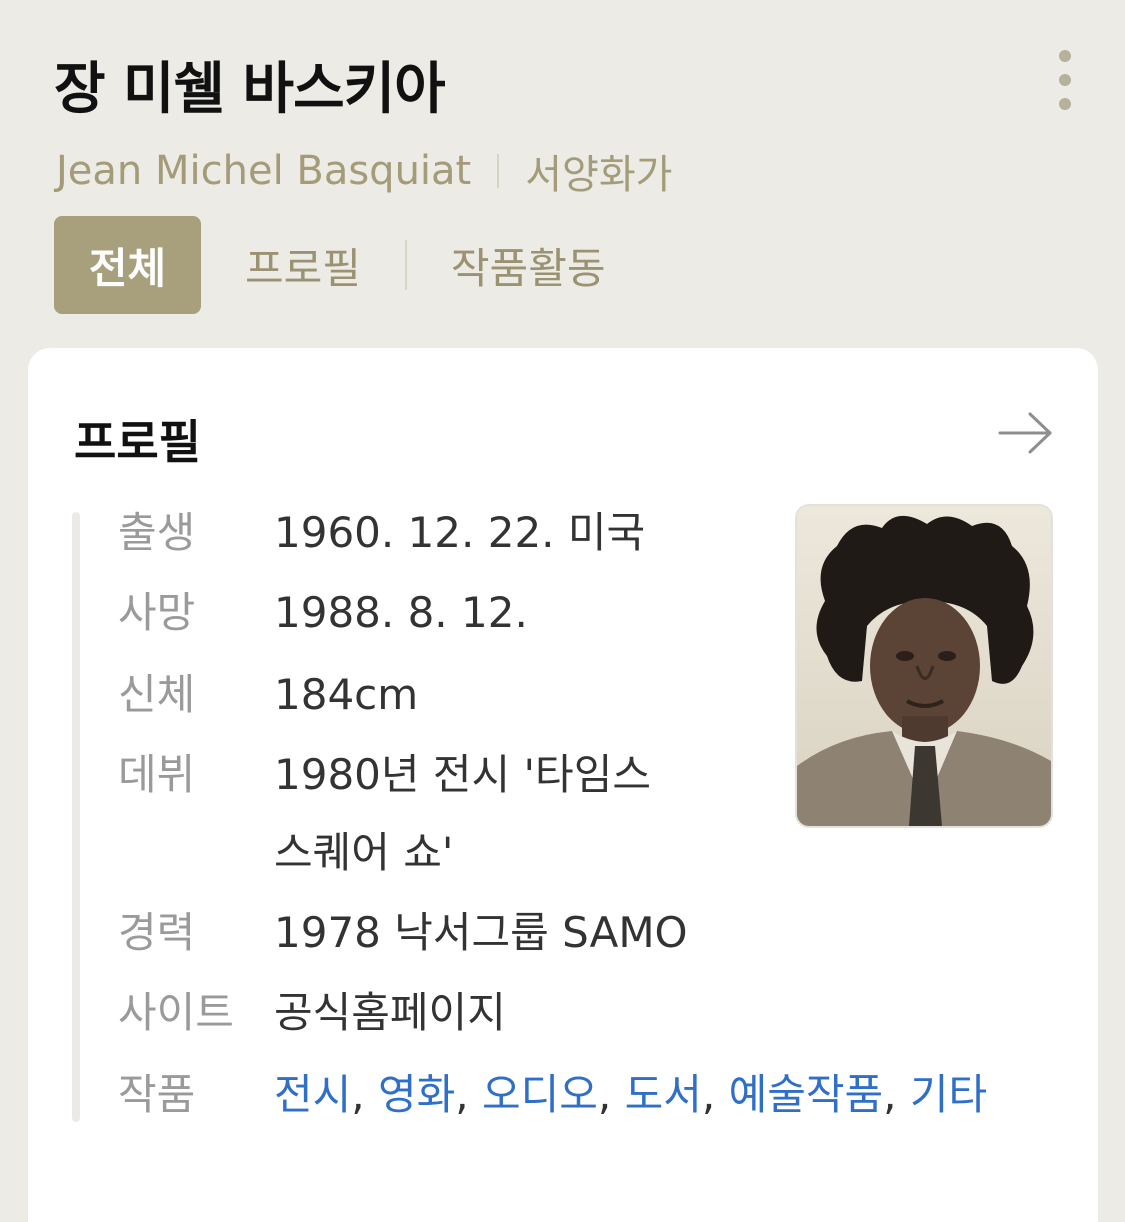  Describe the element at coordinates (416, 1094) in the screenshot. I see `works-link-film: 영화` at that location.